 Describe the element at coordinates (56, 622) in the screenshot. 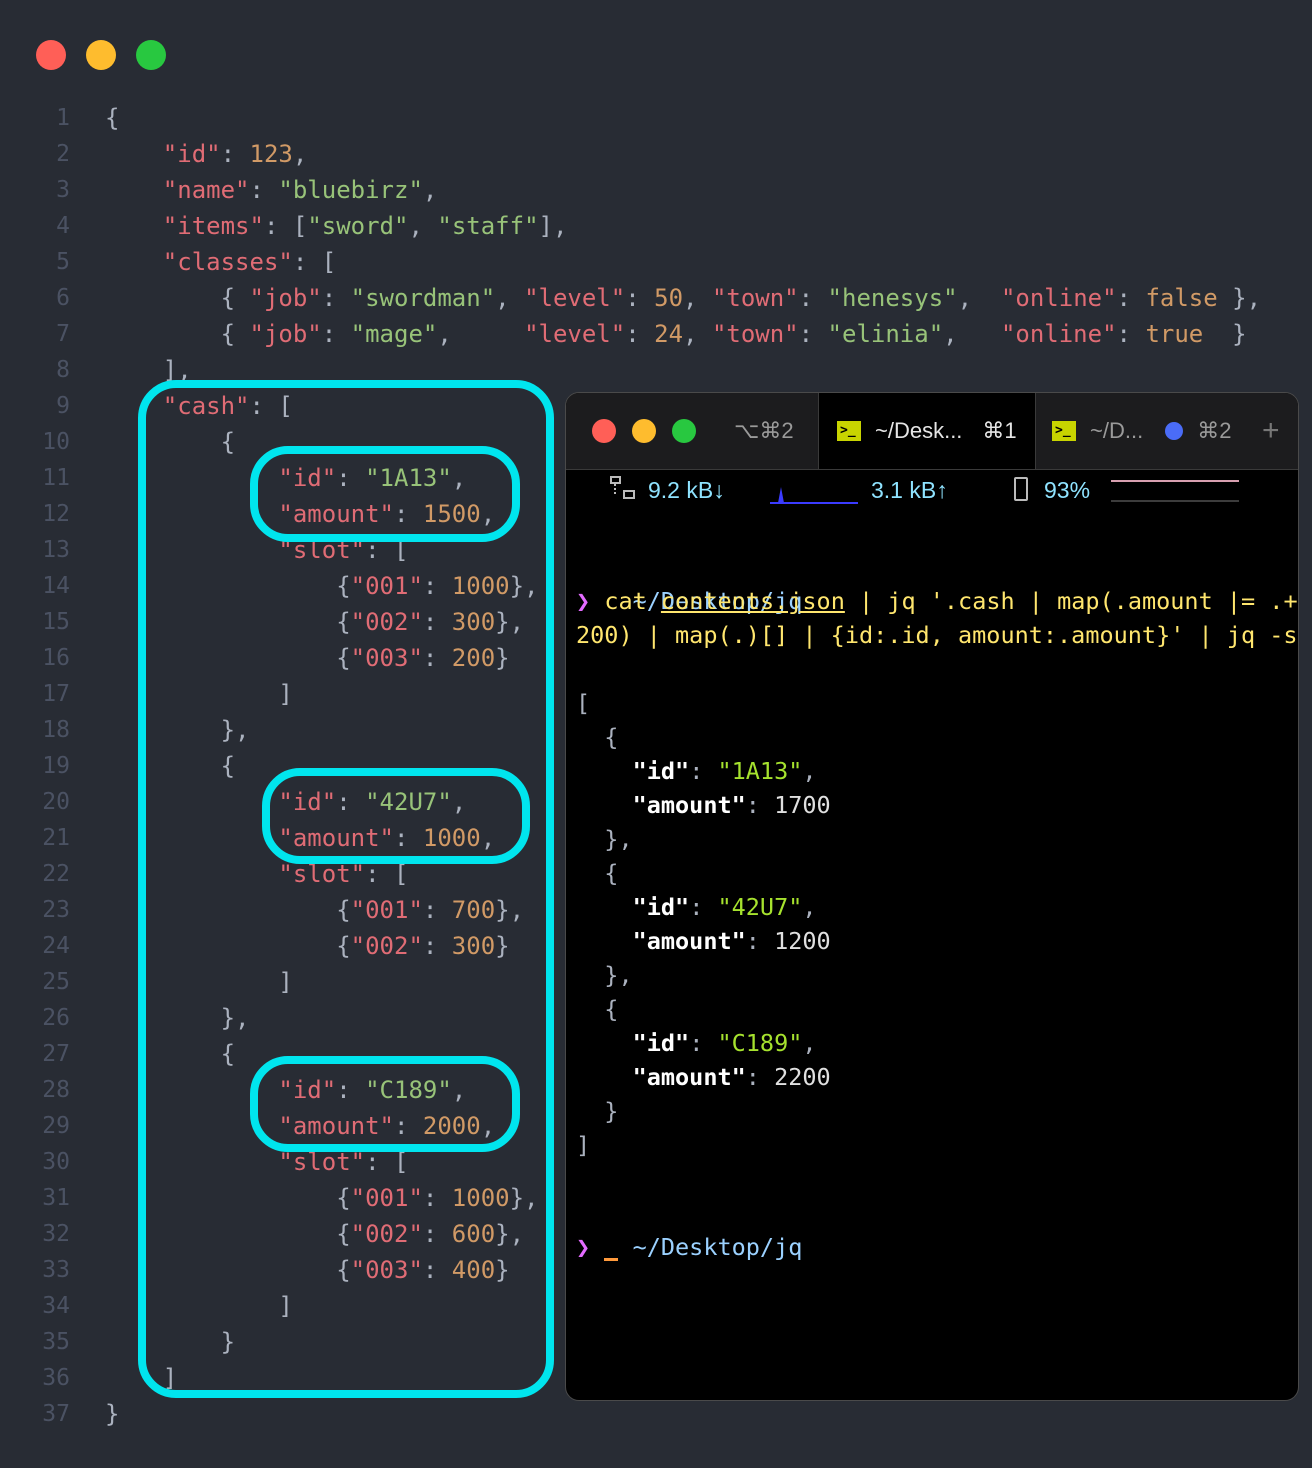

I see `line-number: 15` at that location.